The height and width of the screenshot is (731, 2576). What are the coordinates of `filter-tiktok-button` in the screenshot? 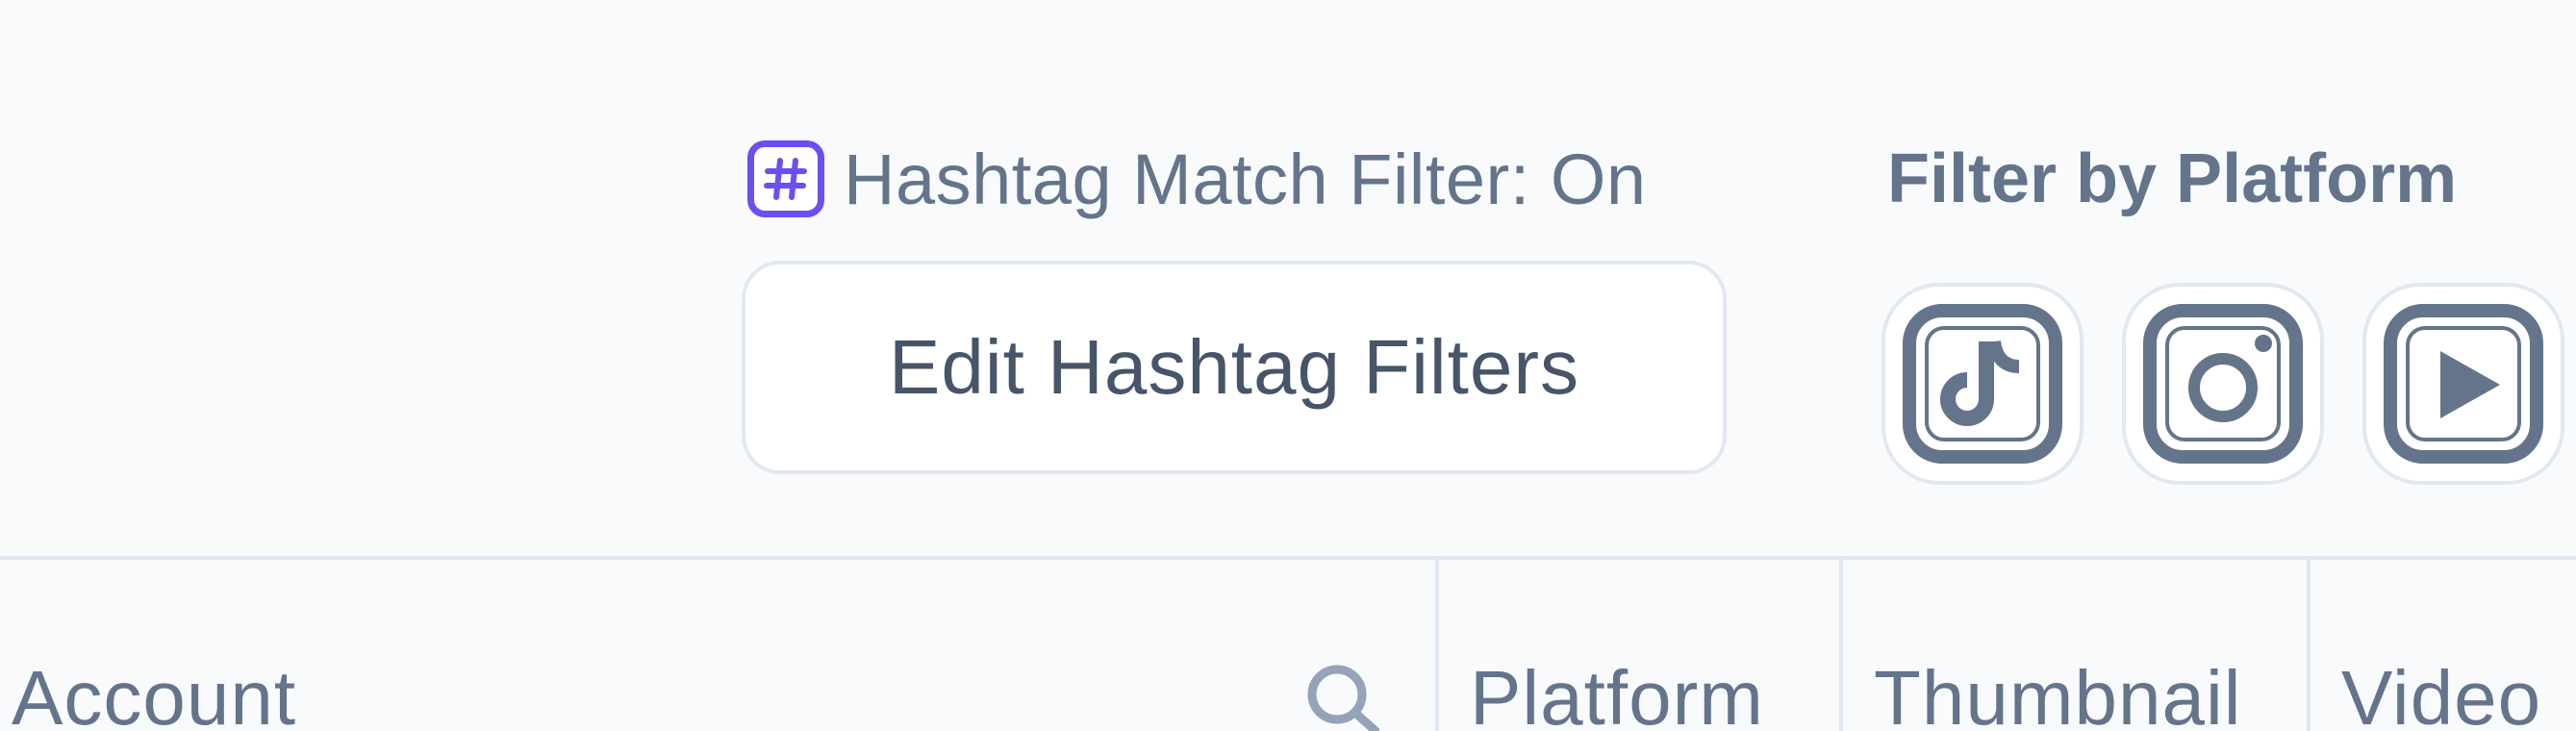 It's located at (1982, 384).